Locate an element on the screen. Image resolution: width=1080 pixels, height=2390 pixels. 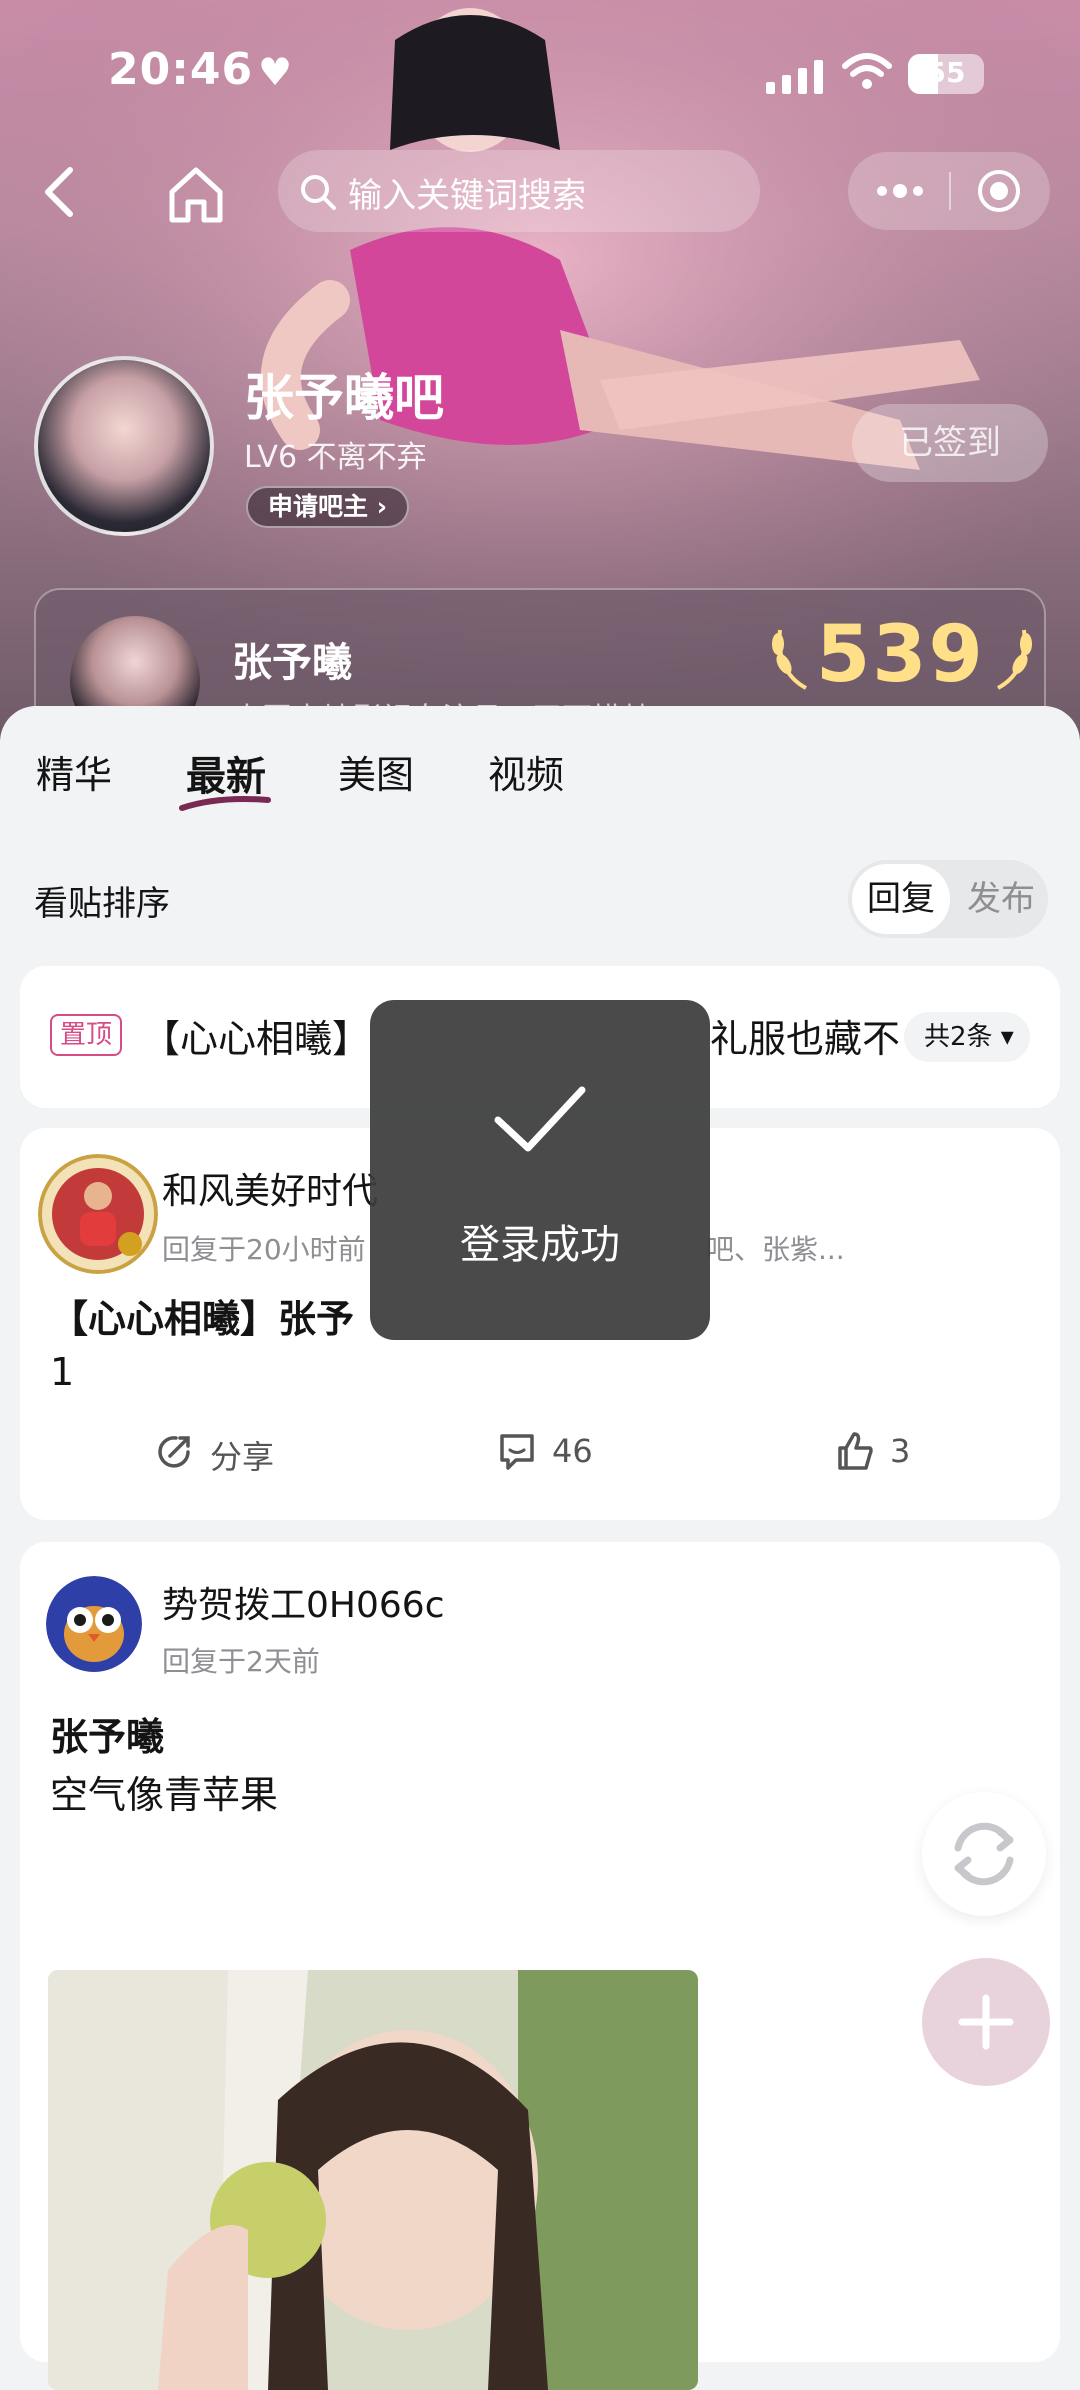
toast-message: 登录成功 is located at coordinates (540, 1245).